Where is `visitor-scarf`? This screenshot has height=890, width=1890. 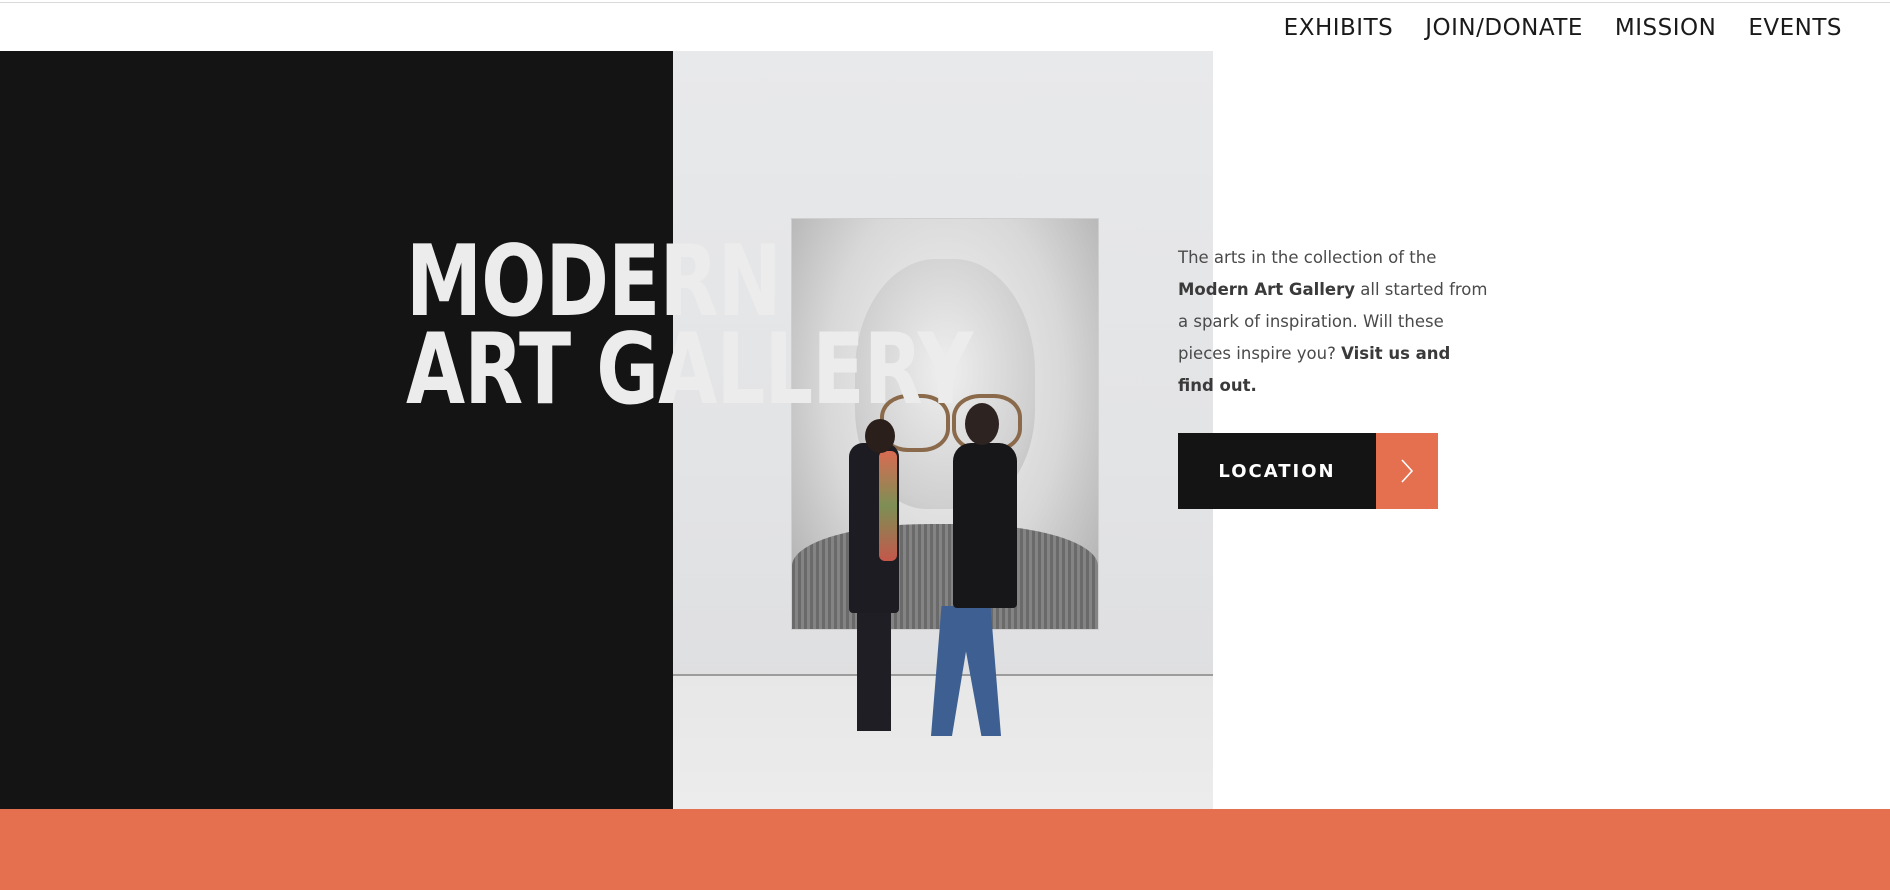
visitor-scarf is located at coordinates (888, 506).